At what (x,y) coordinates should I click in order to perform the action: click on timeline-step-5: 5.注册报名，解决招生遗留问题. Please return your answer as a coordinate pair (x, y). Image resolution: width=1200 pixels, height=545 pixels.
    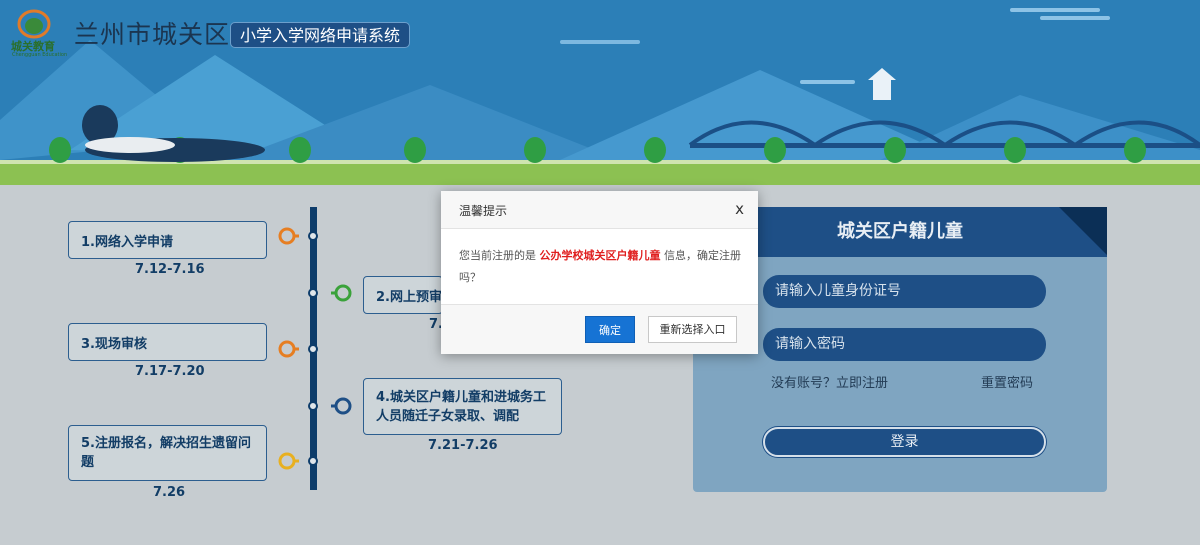
    Looking at the image, I should click on (167, 453).